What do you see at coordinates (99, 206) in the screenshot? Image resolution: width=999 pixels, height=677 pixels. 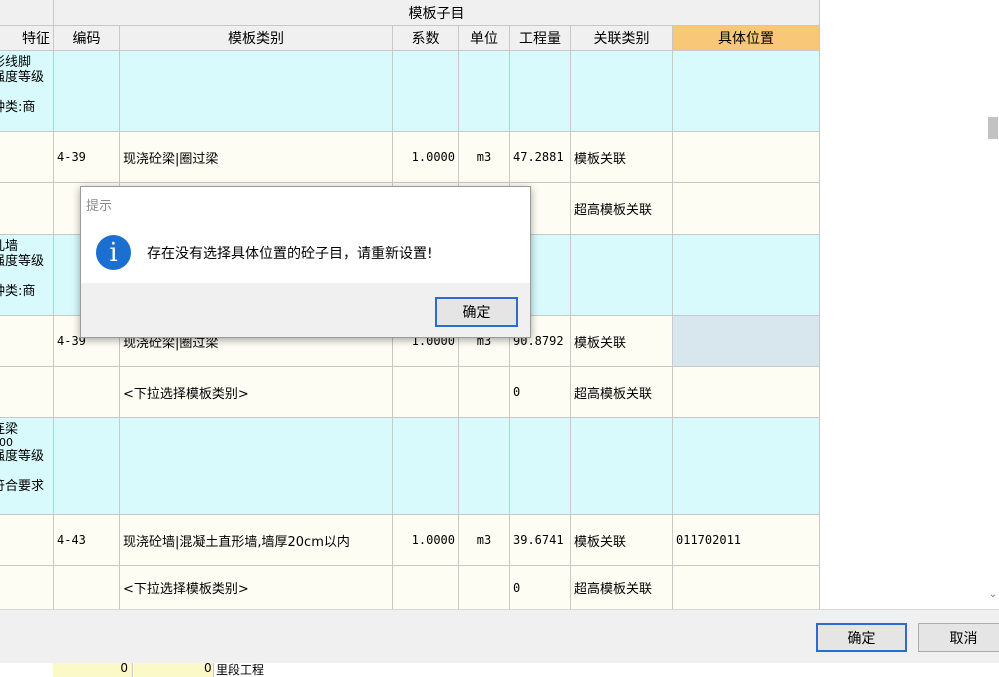 I see `dialog-title: 提示` at bounding box center [99, 206].